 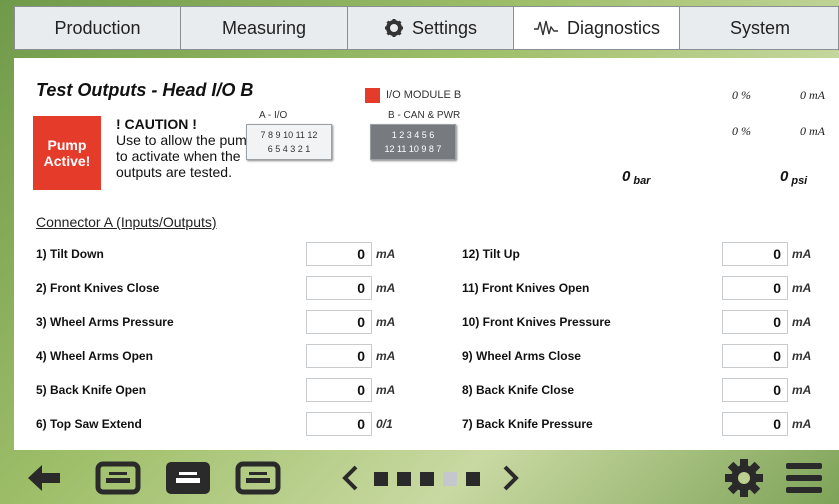 What do you see at coordinates (156, 124) in the screenshot?
I see `caution-heading: ! CAUTION !` at bounding box center [156, 124].